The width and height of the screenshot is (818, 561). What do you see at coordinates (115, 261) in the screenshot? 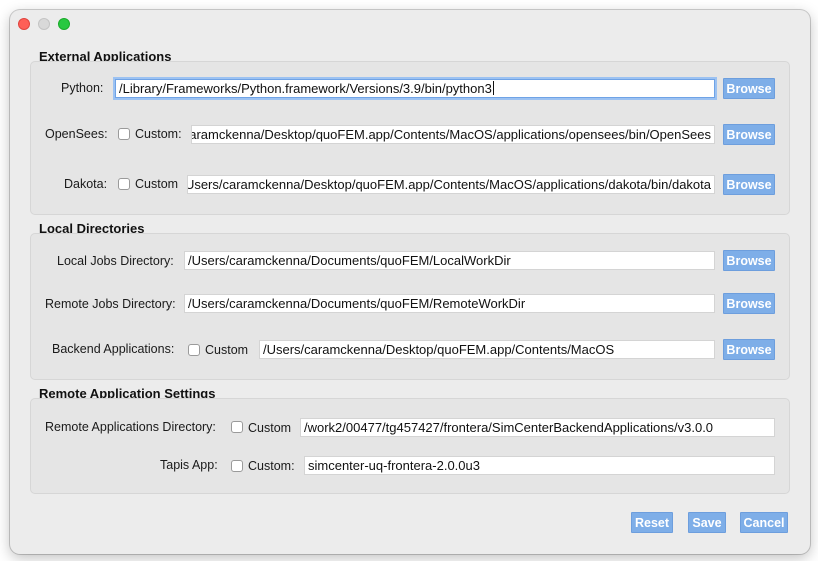
I see `local-jobs-label: Local Jobs Directory:` at bounding box center [115, 261].